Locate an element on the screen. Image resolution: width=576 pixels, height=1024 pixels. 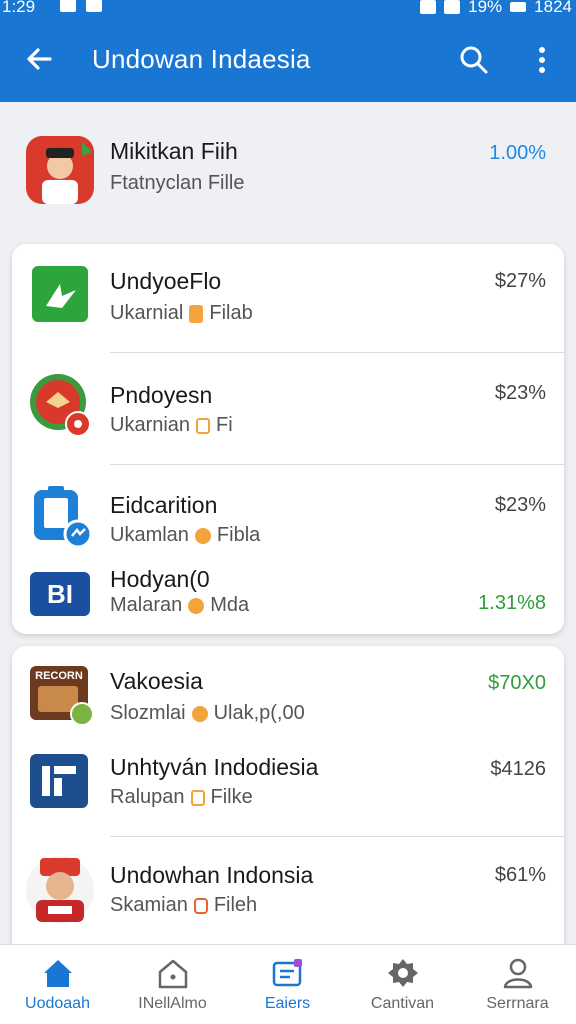
nav-label: Uodoaah is located at coordinates (57, 1003).